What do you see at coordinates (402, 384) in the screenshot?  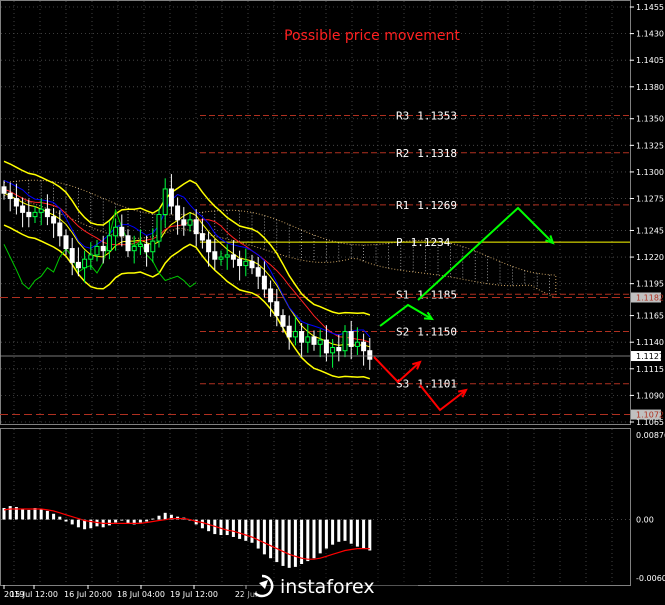 I see `pivot-name: S3` at bounding box center [402, 384].